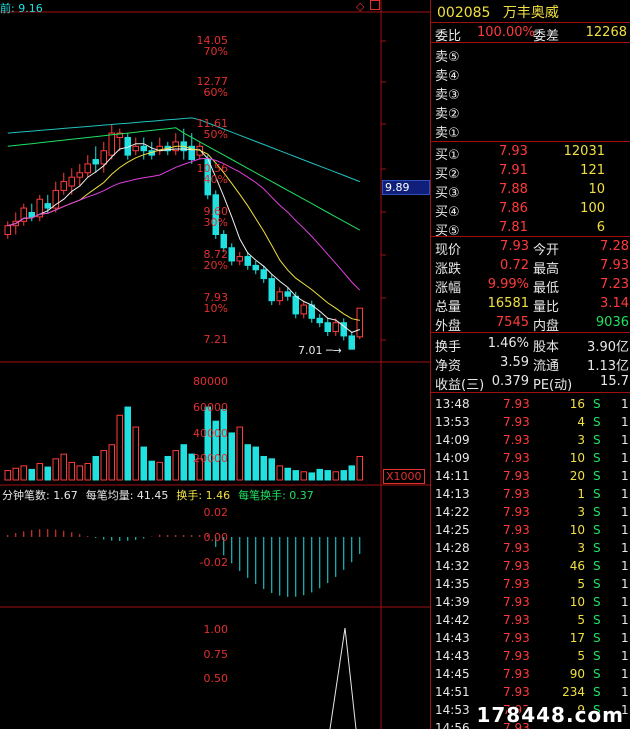 The image size is (630, 729). I want to click on trade-row: 14:13 7.93 1 S 1, so click(530, 494).